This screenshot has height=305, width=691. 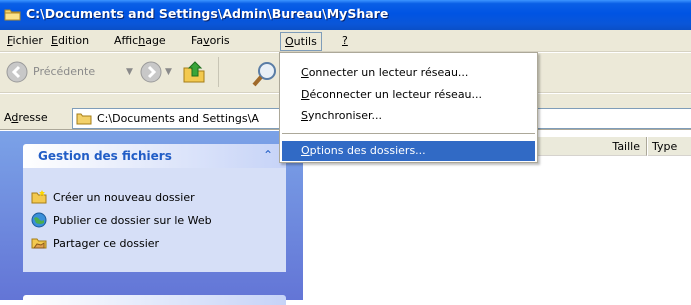 What do you see at coordinates (591, 146) in the screenshot?
I see `column-header-taille: Taille` at bounding box center [591, 146].